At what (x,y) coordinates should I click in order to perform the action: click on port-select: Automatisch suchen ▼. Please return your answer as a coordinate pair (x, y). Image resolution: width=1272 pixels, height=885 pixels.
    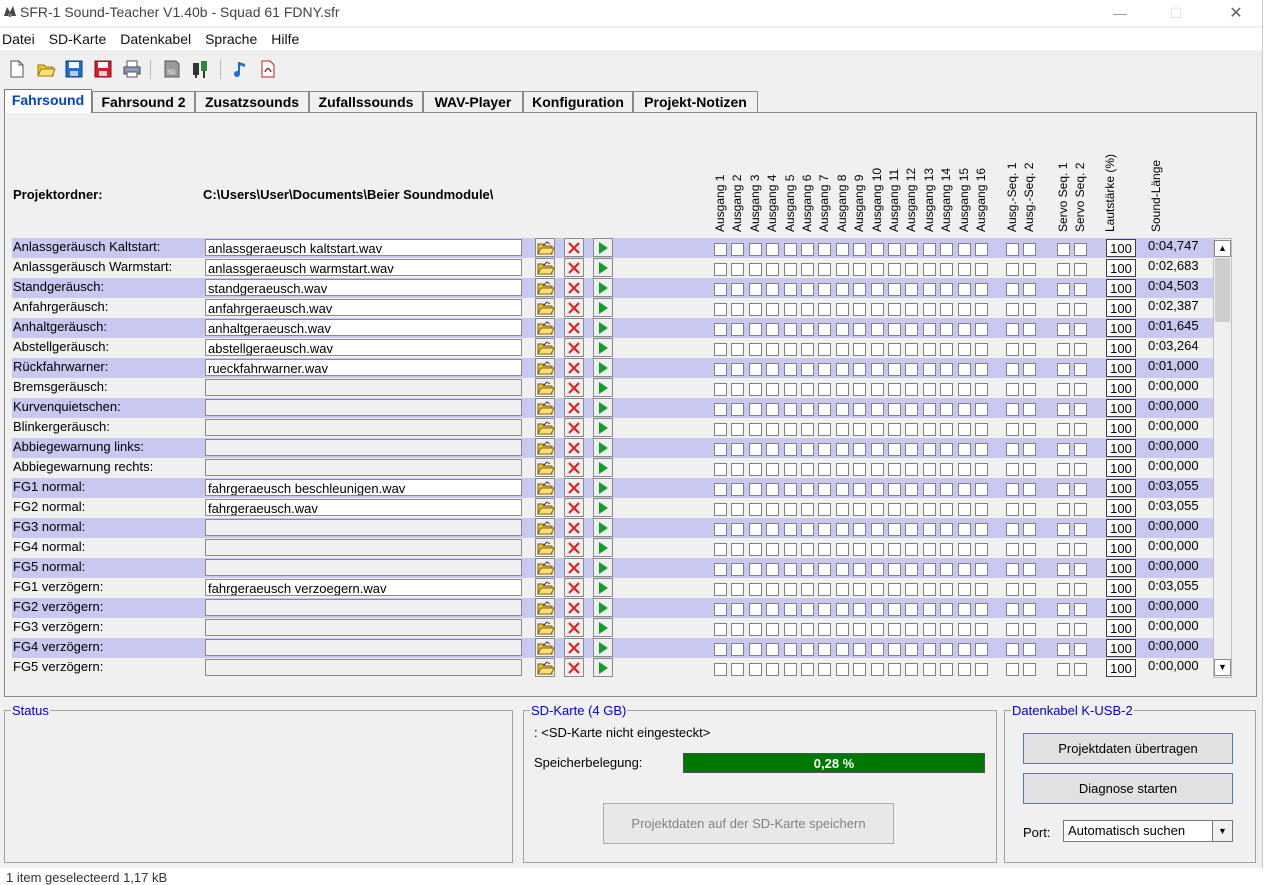
    Looking at the image, I should click on (1148, 831).